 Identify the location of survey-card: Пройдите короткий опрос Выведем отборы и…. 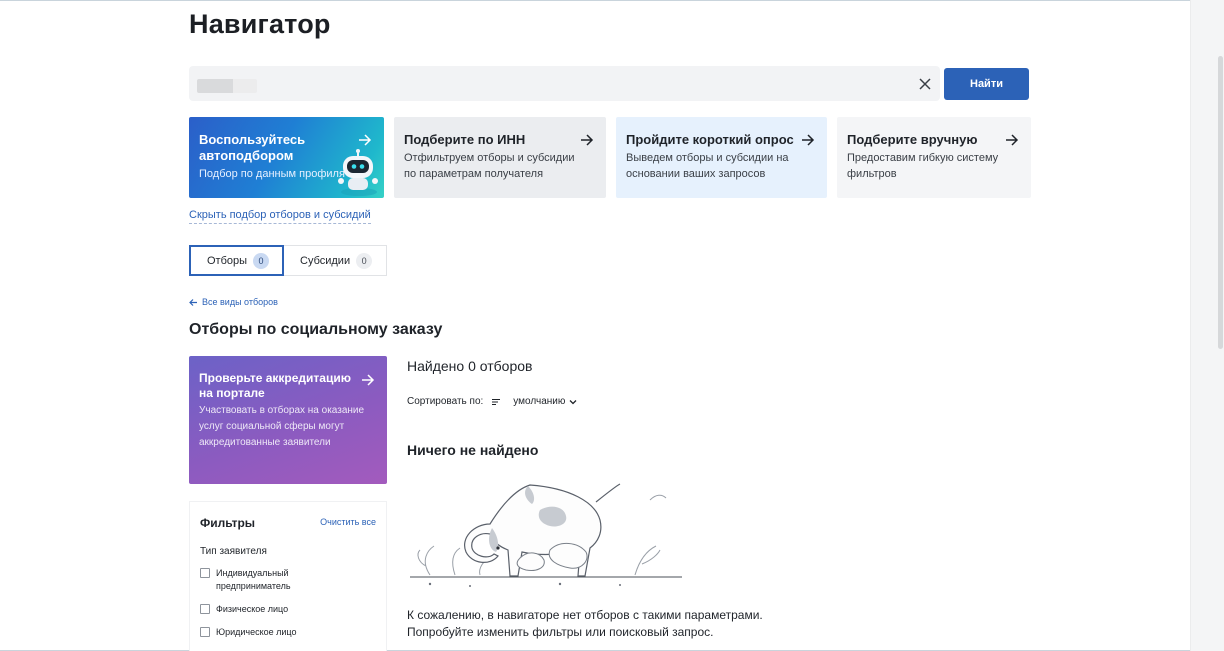
(721, 157).